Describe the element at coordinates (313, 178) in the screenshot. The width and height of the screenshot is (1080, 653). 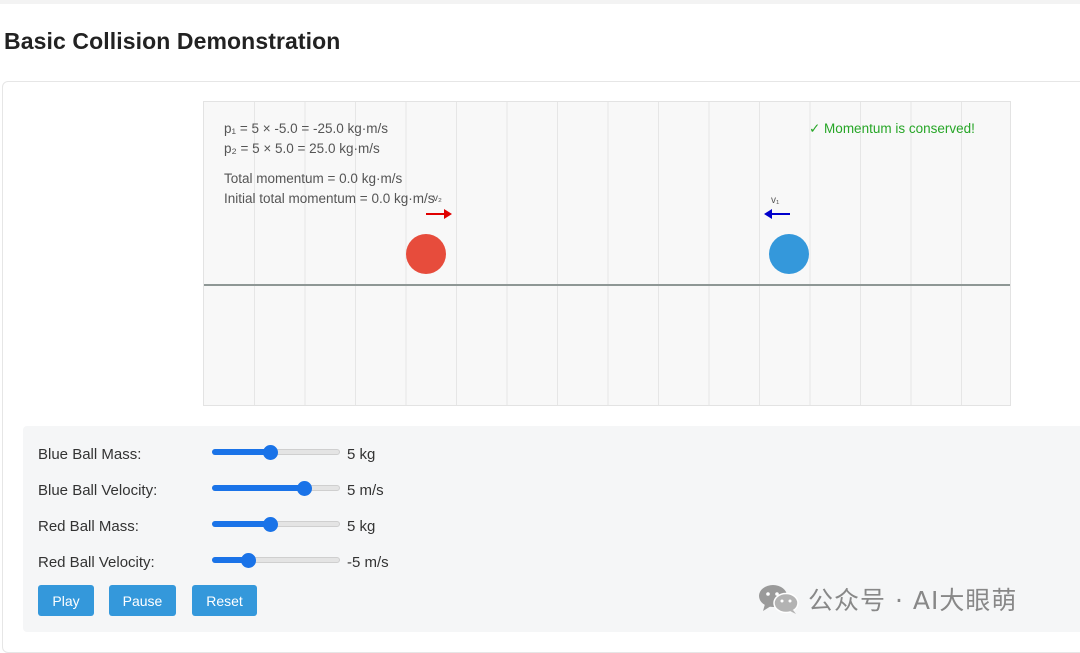
I see `total-momentum-text: Total momentum = 0.0 kg·m/s` at that location.